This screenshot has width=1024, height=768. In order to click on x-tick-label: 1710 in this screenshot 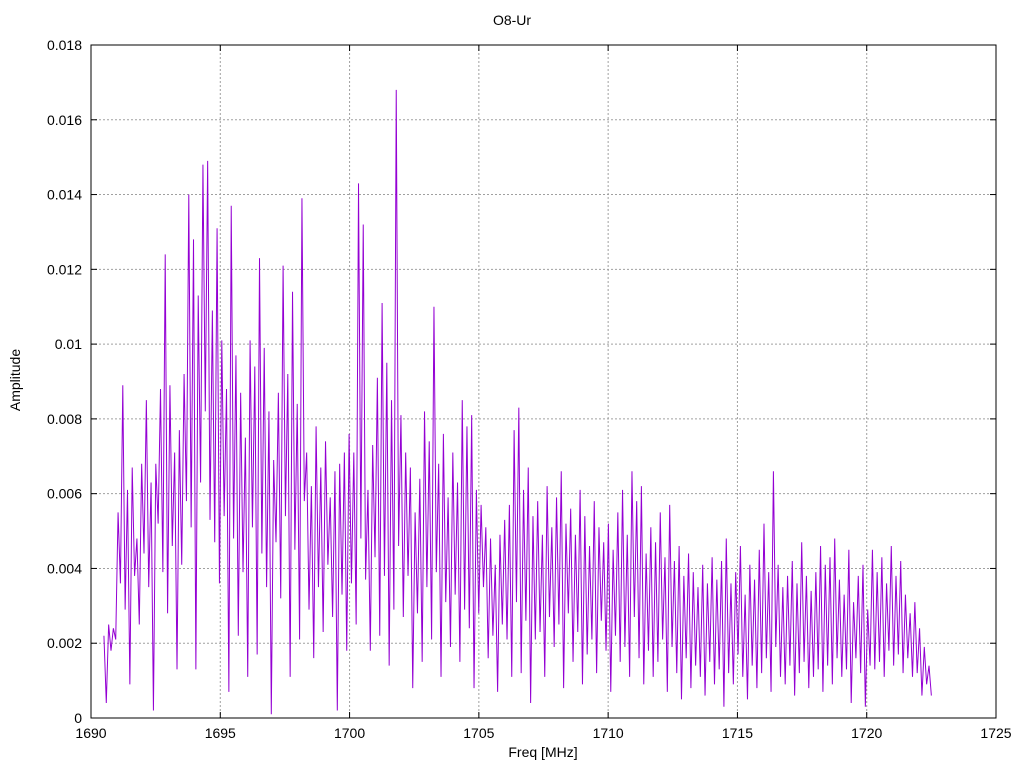, I will do `click(608, 733)`.